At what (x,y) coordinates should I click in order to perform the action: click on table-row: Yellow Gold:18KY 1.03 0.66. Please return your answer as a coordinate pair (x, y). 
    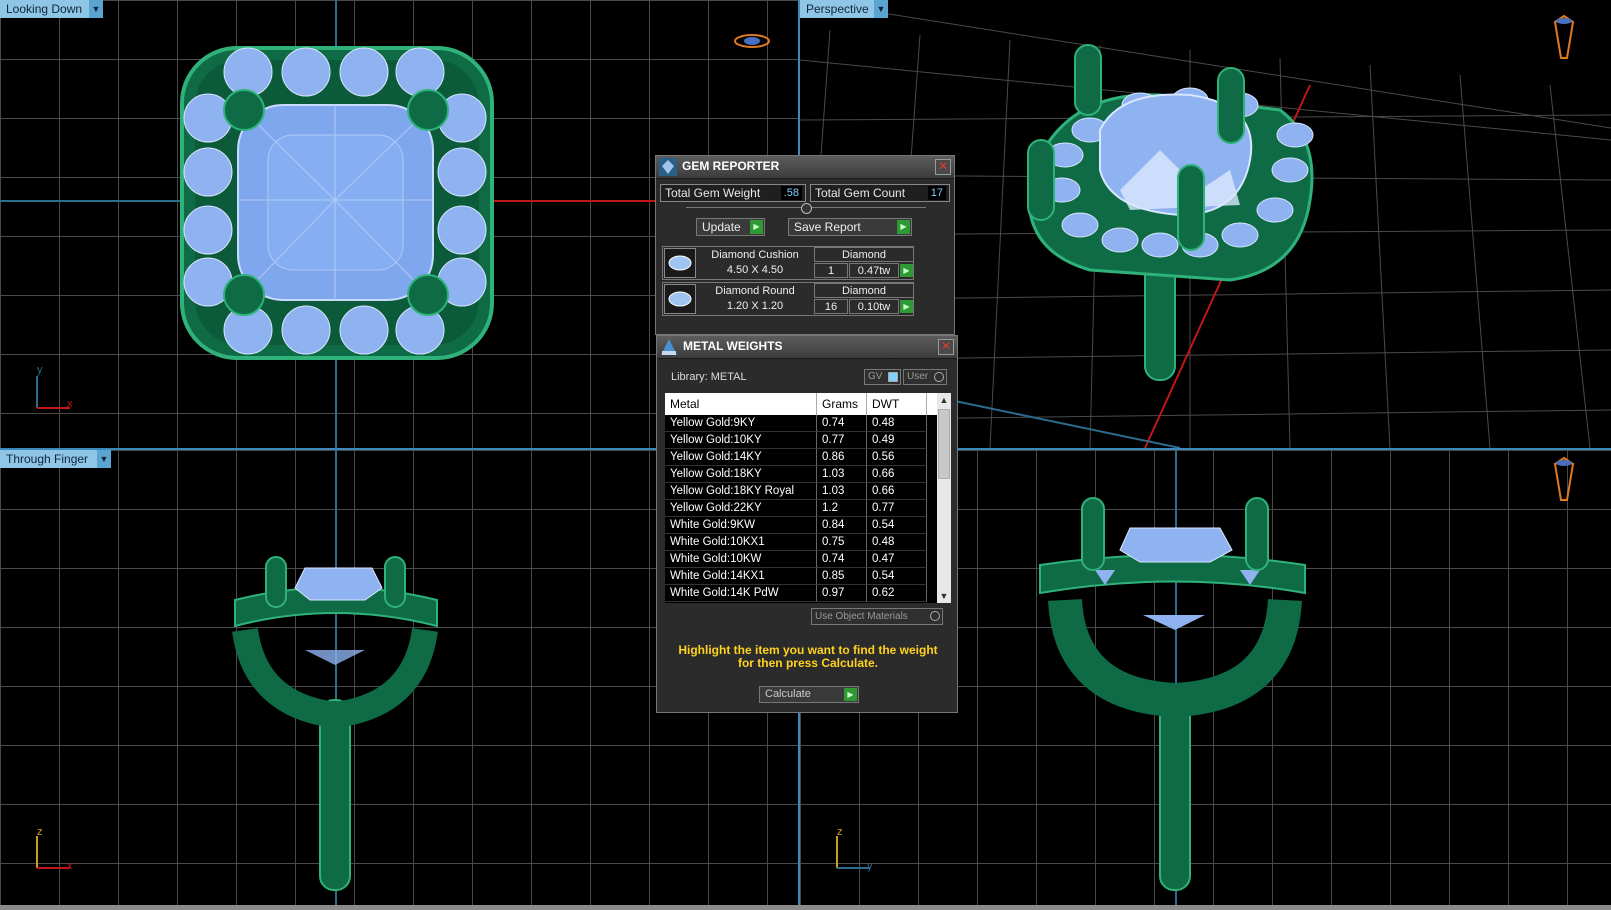
    Looking at the image, I should click on (804, 474).